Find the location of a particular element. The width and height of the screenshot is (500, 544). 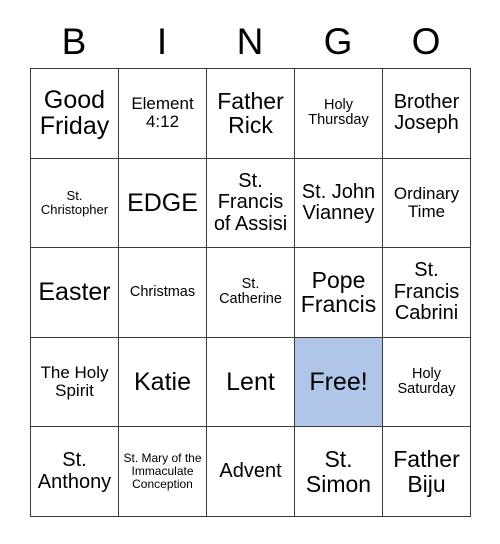

bingo-cell-r4-c5: Holy Saturday is located at coordinates (427, 382).